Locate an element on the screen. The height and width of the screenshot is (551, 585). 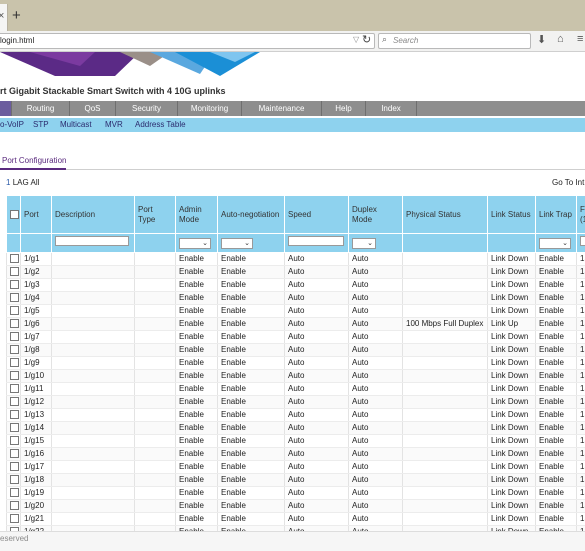
tab-close-icon: × is located at coordinates (2, 16).